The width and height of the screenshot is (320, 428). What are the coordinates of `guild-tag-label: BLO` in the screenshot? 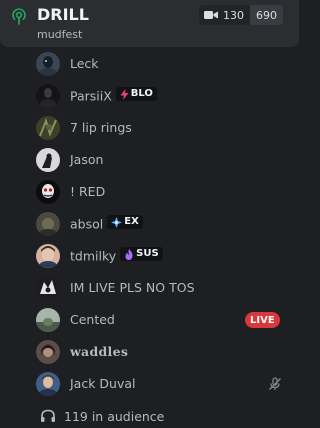 It's located at (141, 94).